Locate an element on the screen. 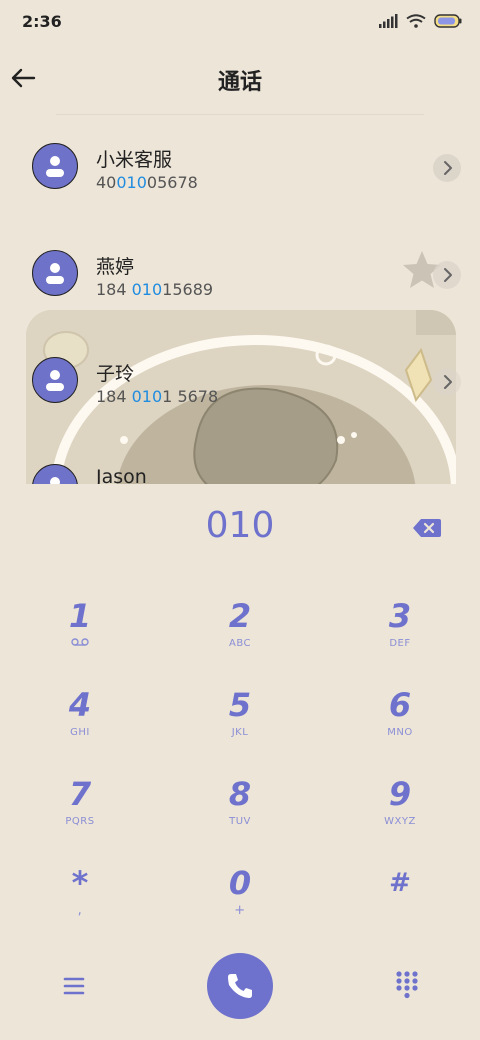 The height and width of the screenshot is (1040, 480). key-star: * , is located at coordinates (80, 902).